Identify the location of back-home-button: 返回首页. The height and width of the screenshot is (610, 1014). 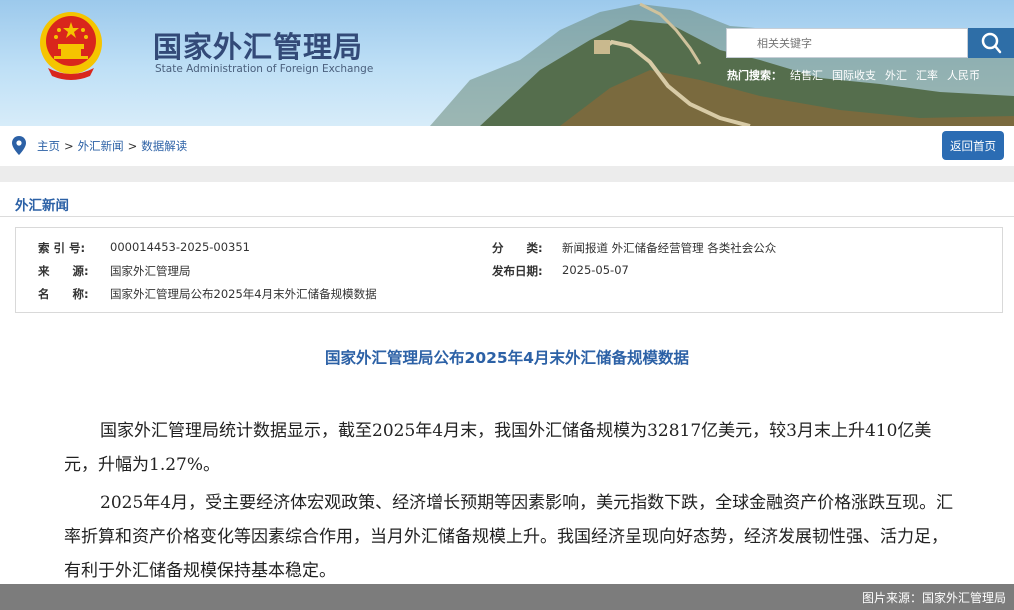
(973, 145).